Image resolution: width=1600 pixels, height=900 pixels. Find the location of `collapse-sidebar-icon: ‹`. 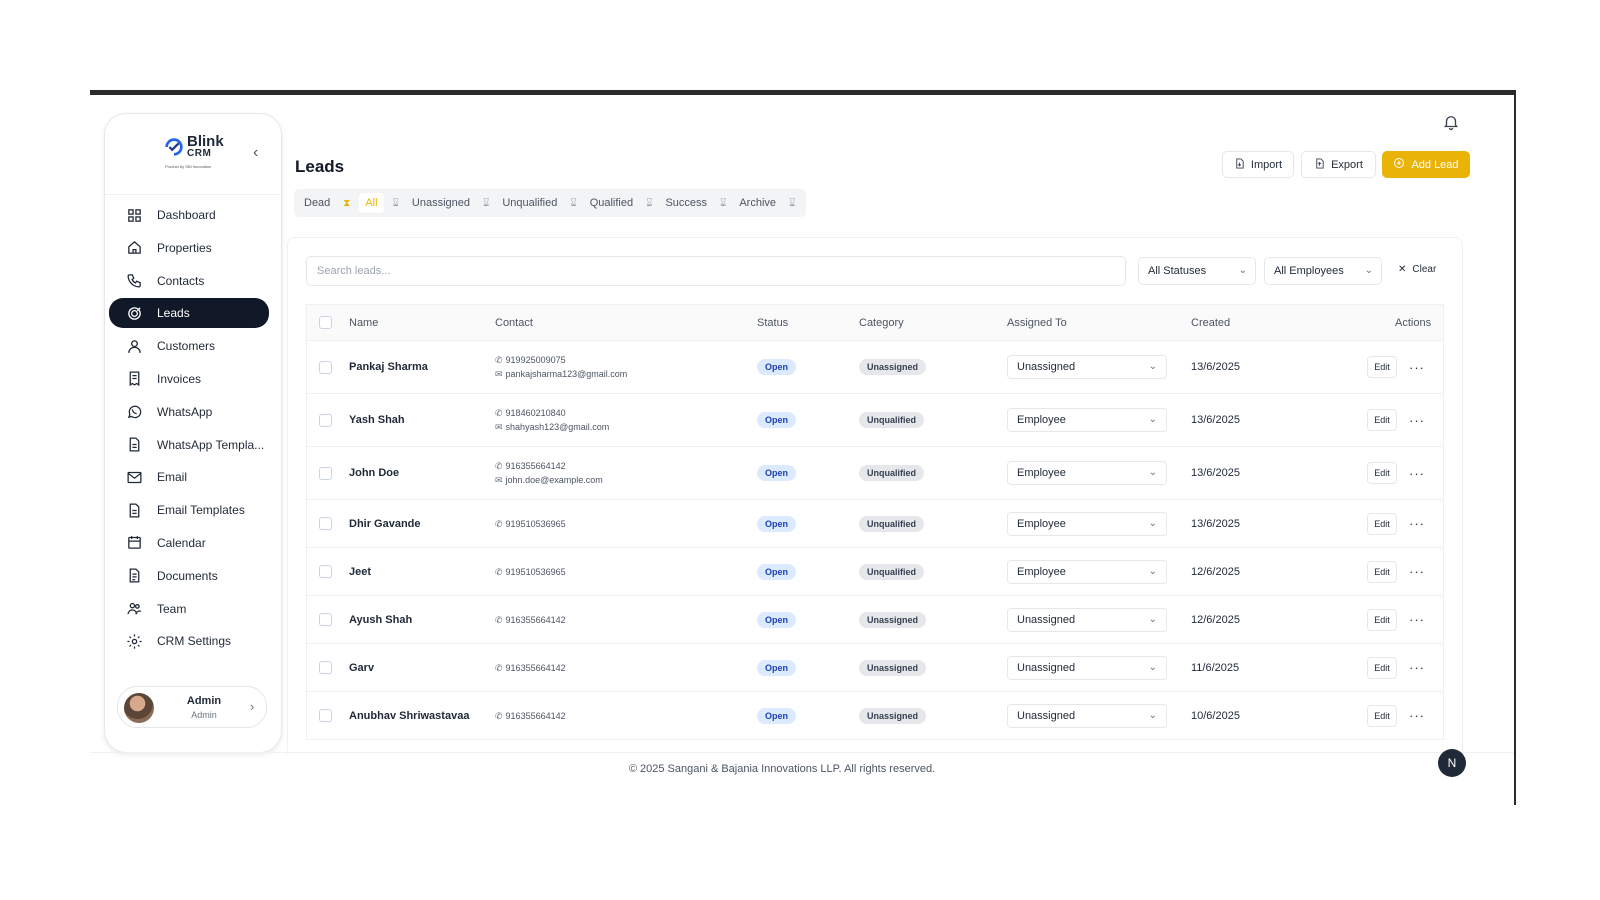

collapse-sidebar-icon: ‹ is located at coordinates (255, 153).